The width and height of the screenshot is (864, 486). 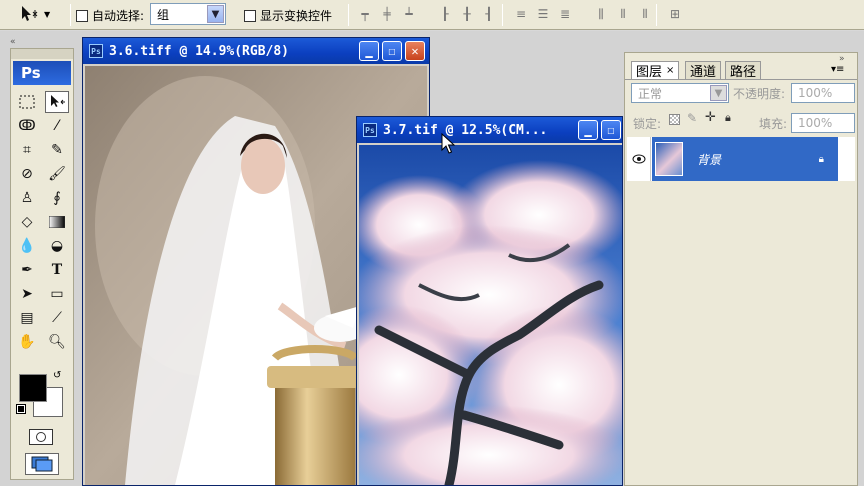 What do you see at coordinates (427, 14) in the screenshot?
I see `align-group: ┯ ╪ ┷ ┠ ╂ ┨` at bounding box center [427, 14].